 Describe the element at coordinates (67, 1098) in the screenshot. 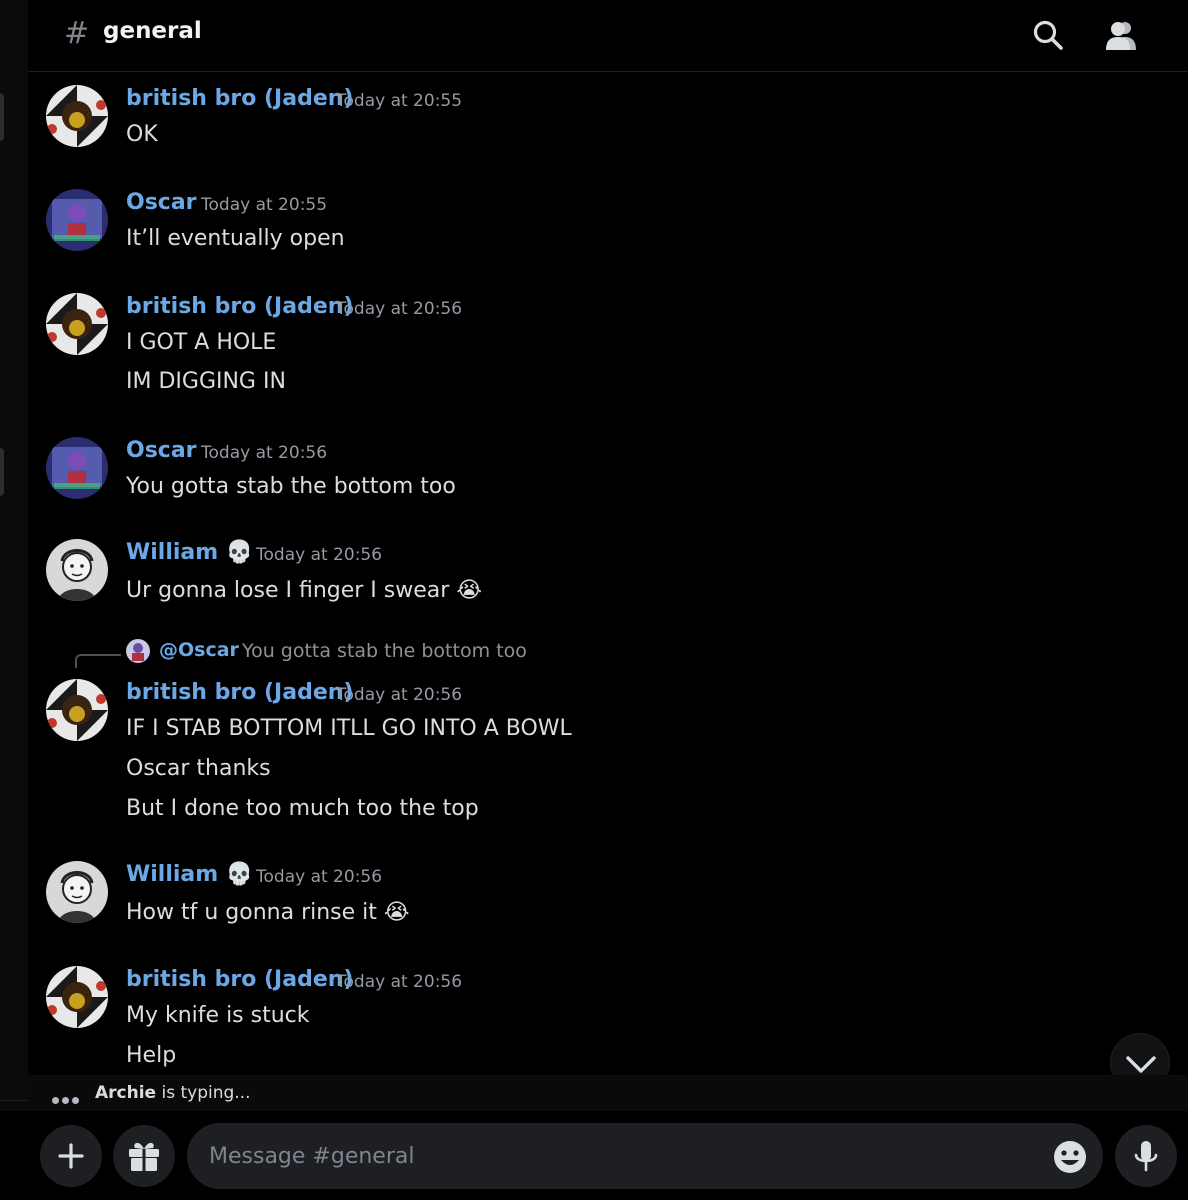

I see `typing-dots-icon` at that location.